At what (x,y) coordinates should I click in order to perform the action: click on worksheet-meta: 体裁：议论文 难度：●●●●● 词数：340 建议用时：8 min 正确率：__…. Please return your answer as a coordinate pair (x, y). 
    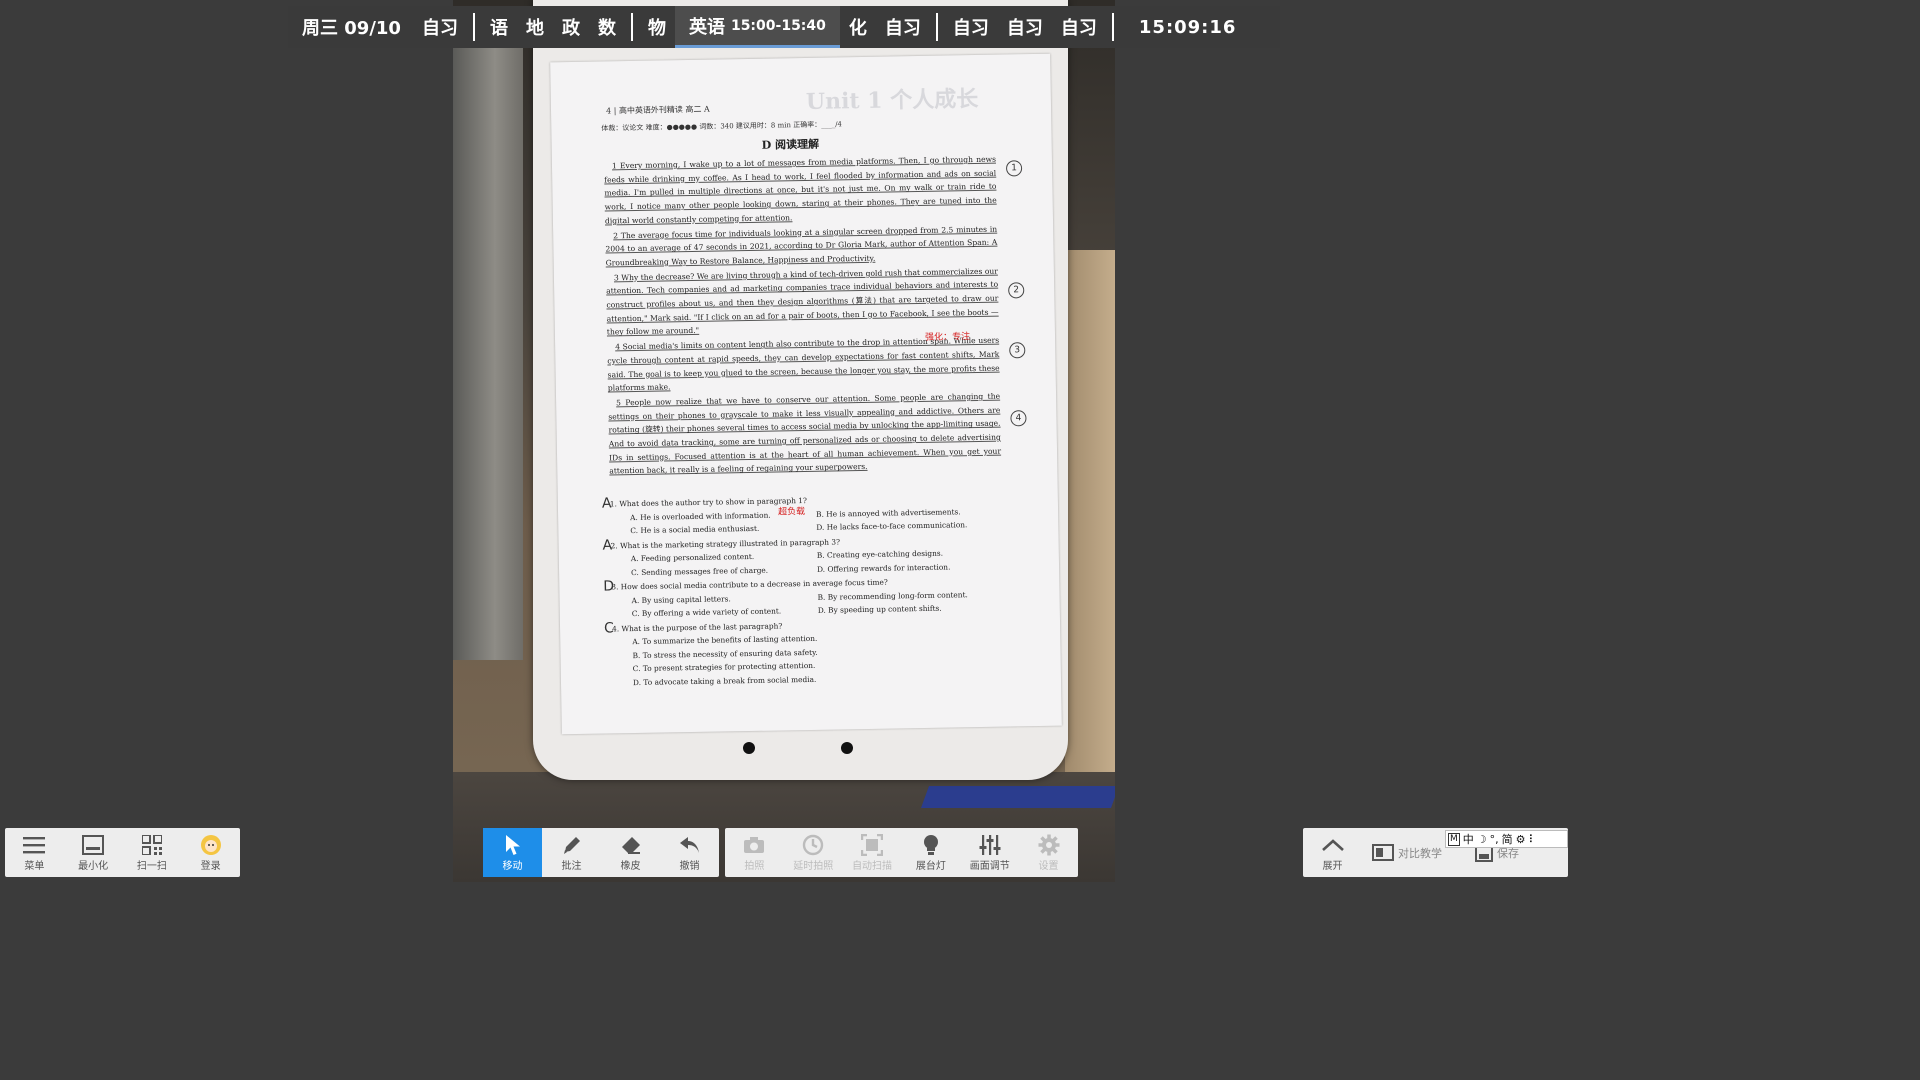
    Looking at the image, I should click on (722, 126).